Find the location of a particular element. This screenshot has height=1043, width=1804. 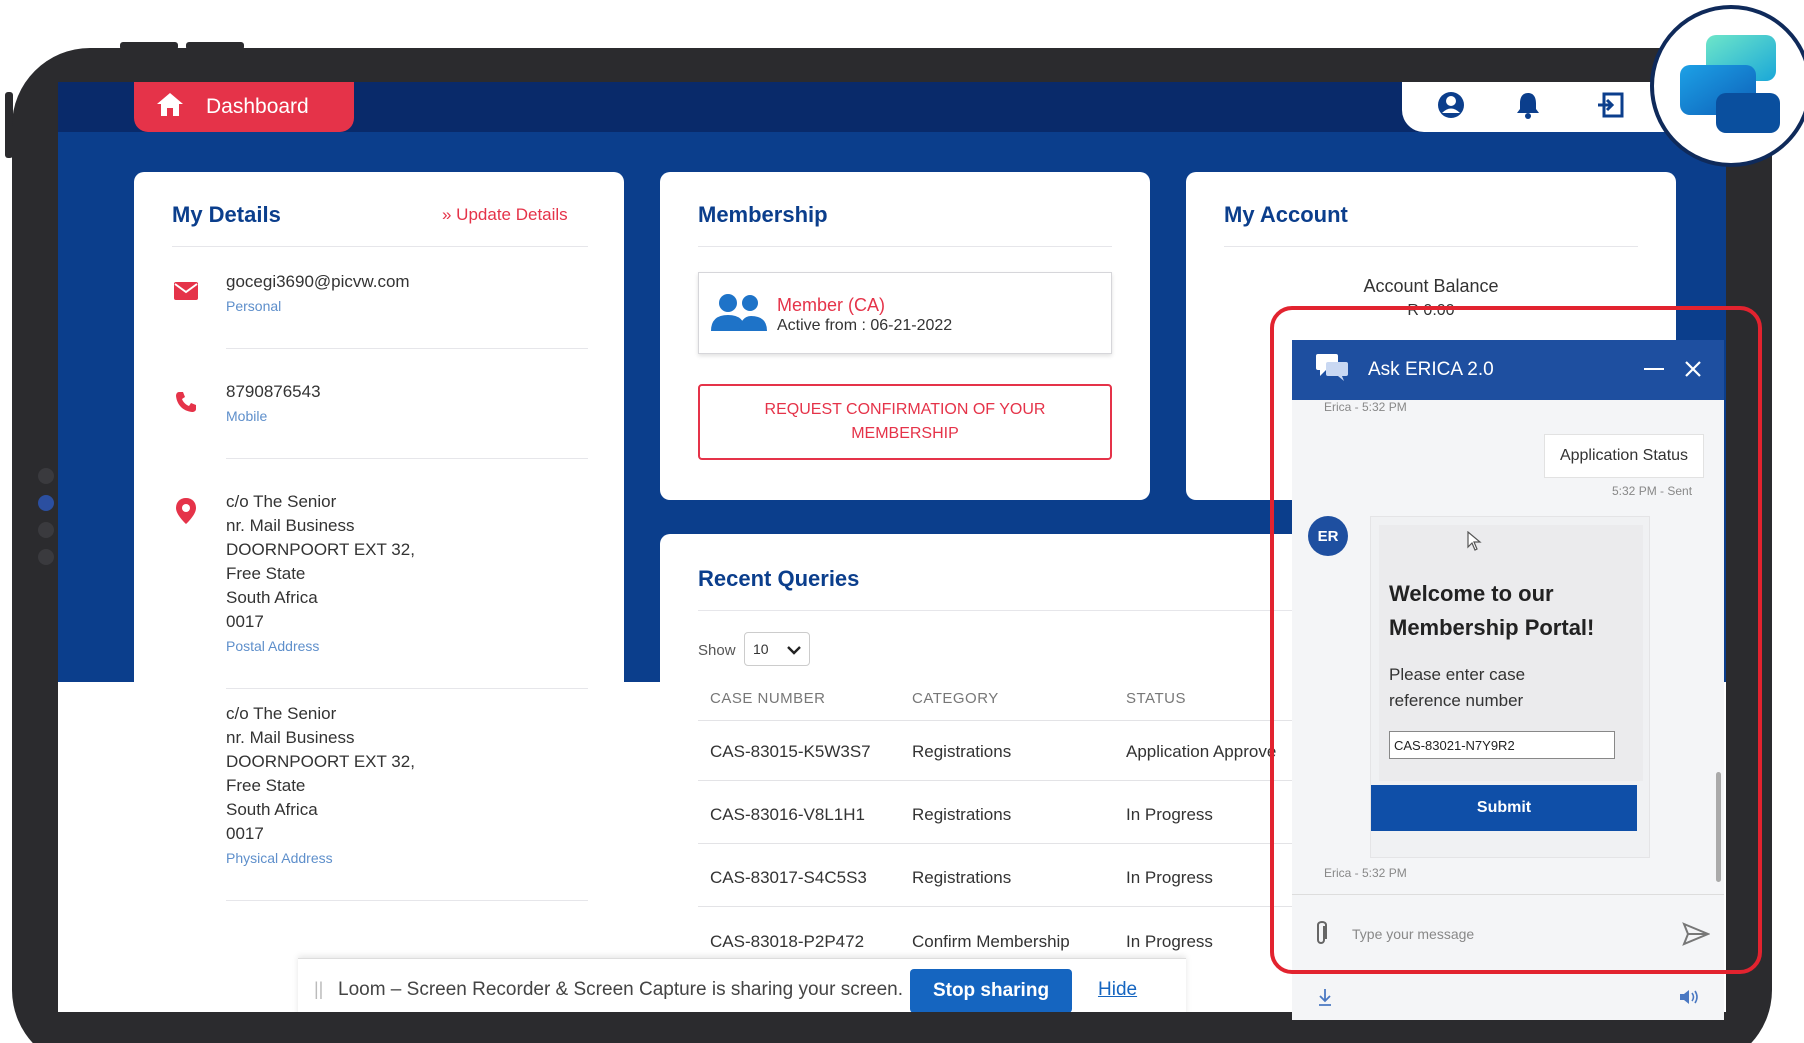

hide-link: Hide is located at coordinates (1117, 990).